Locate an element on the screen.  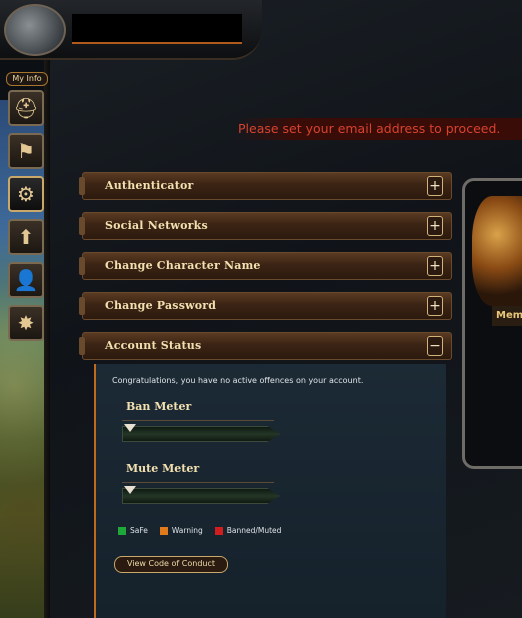
header-frame is located at coordinates (131, 30).